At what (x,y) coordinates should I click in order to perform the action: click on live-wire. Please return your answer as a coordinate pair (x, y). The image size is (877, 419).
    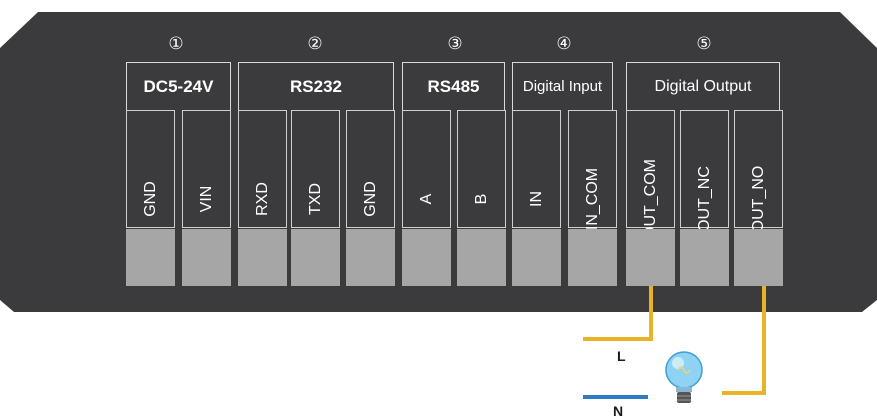
    Looking at the image, I should click on (618, 313).